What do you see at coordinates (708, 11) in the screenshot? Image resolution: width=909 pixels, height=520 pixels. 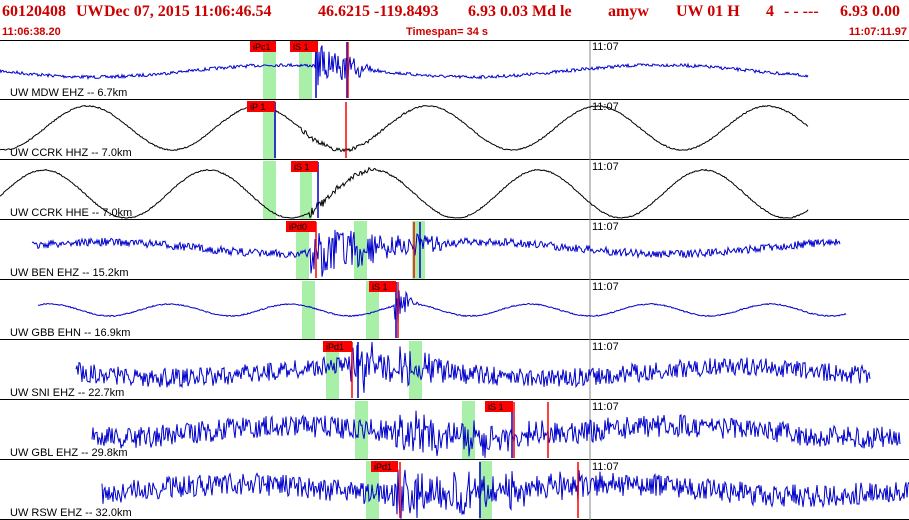 I see `event-source: UW 01 H` at bounding box center [708, 11].